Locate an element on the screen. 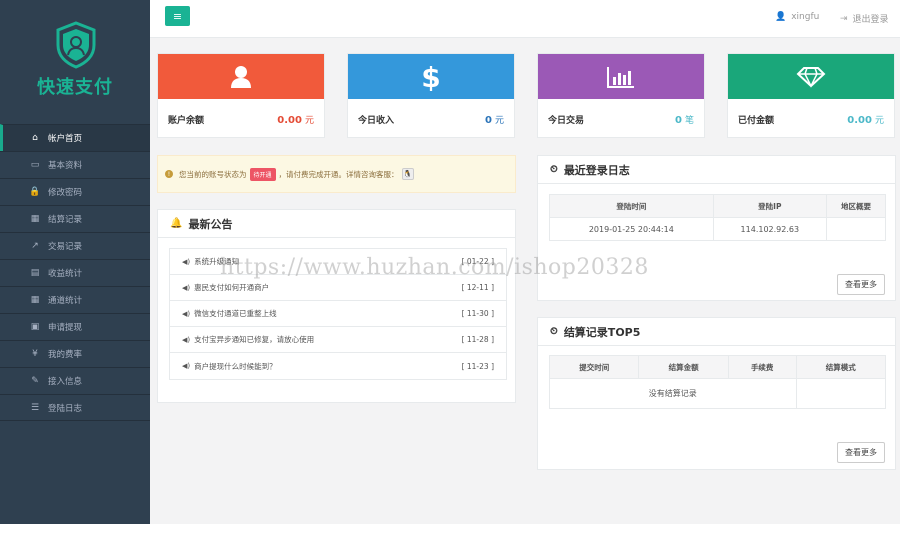  stat-card-paid-amount: 已付金额 0.00 元 is located at coordinates (811, 95).